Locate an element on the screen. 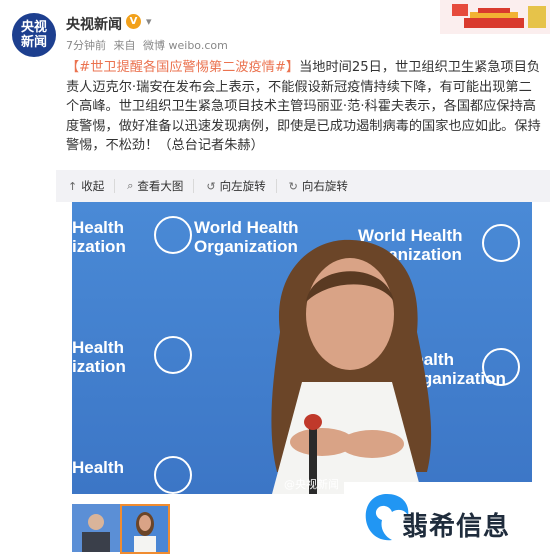 This screenshot has width=550, height=560. image-watermark: @央视新闻 is located at coordinates (311, 484).